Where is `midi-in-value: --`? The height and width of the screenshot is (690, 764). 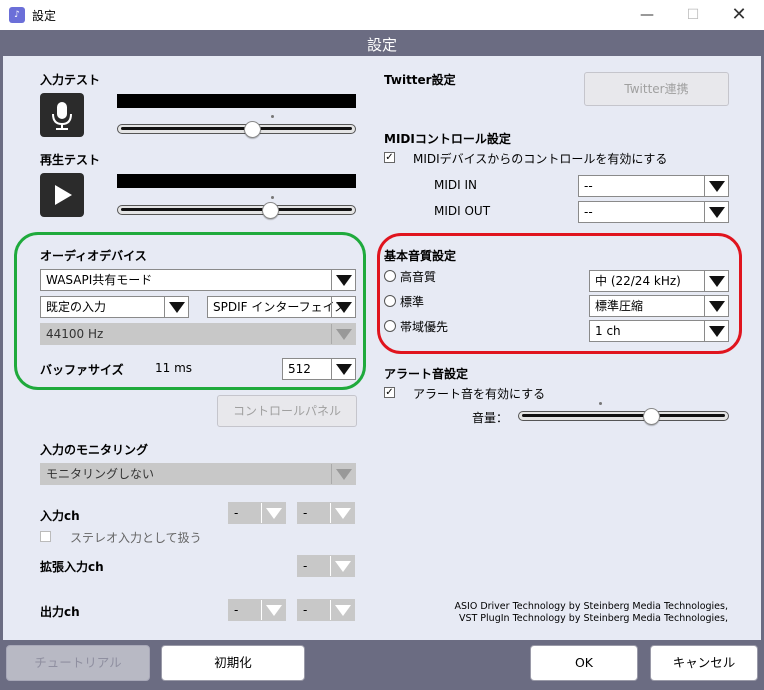 midi-in-value: -- is located at coordinates (588, 186).